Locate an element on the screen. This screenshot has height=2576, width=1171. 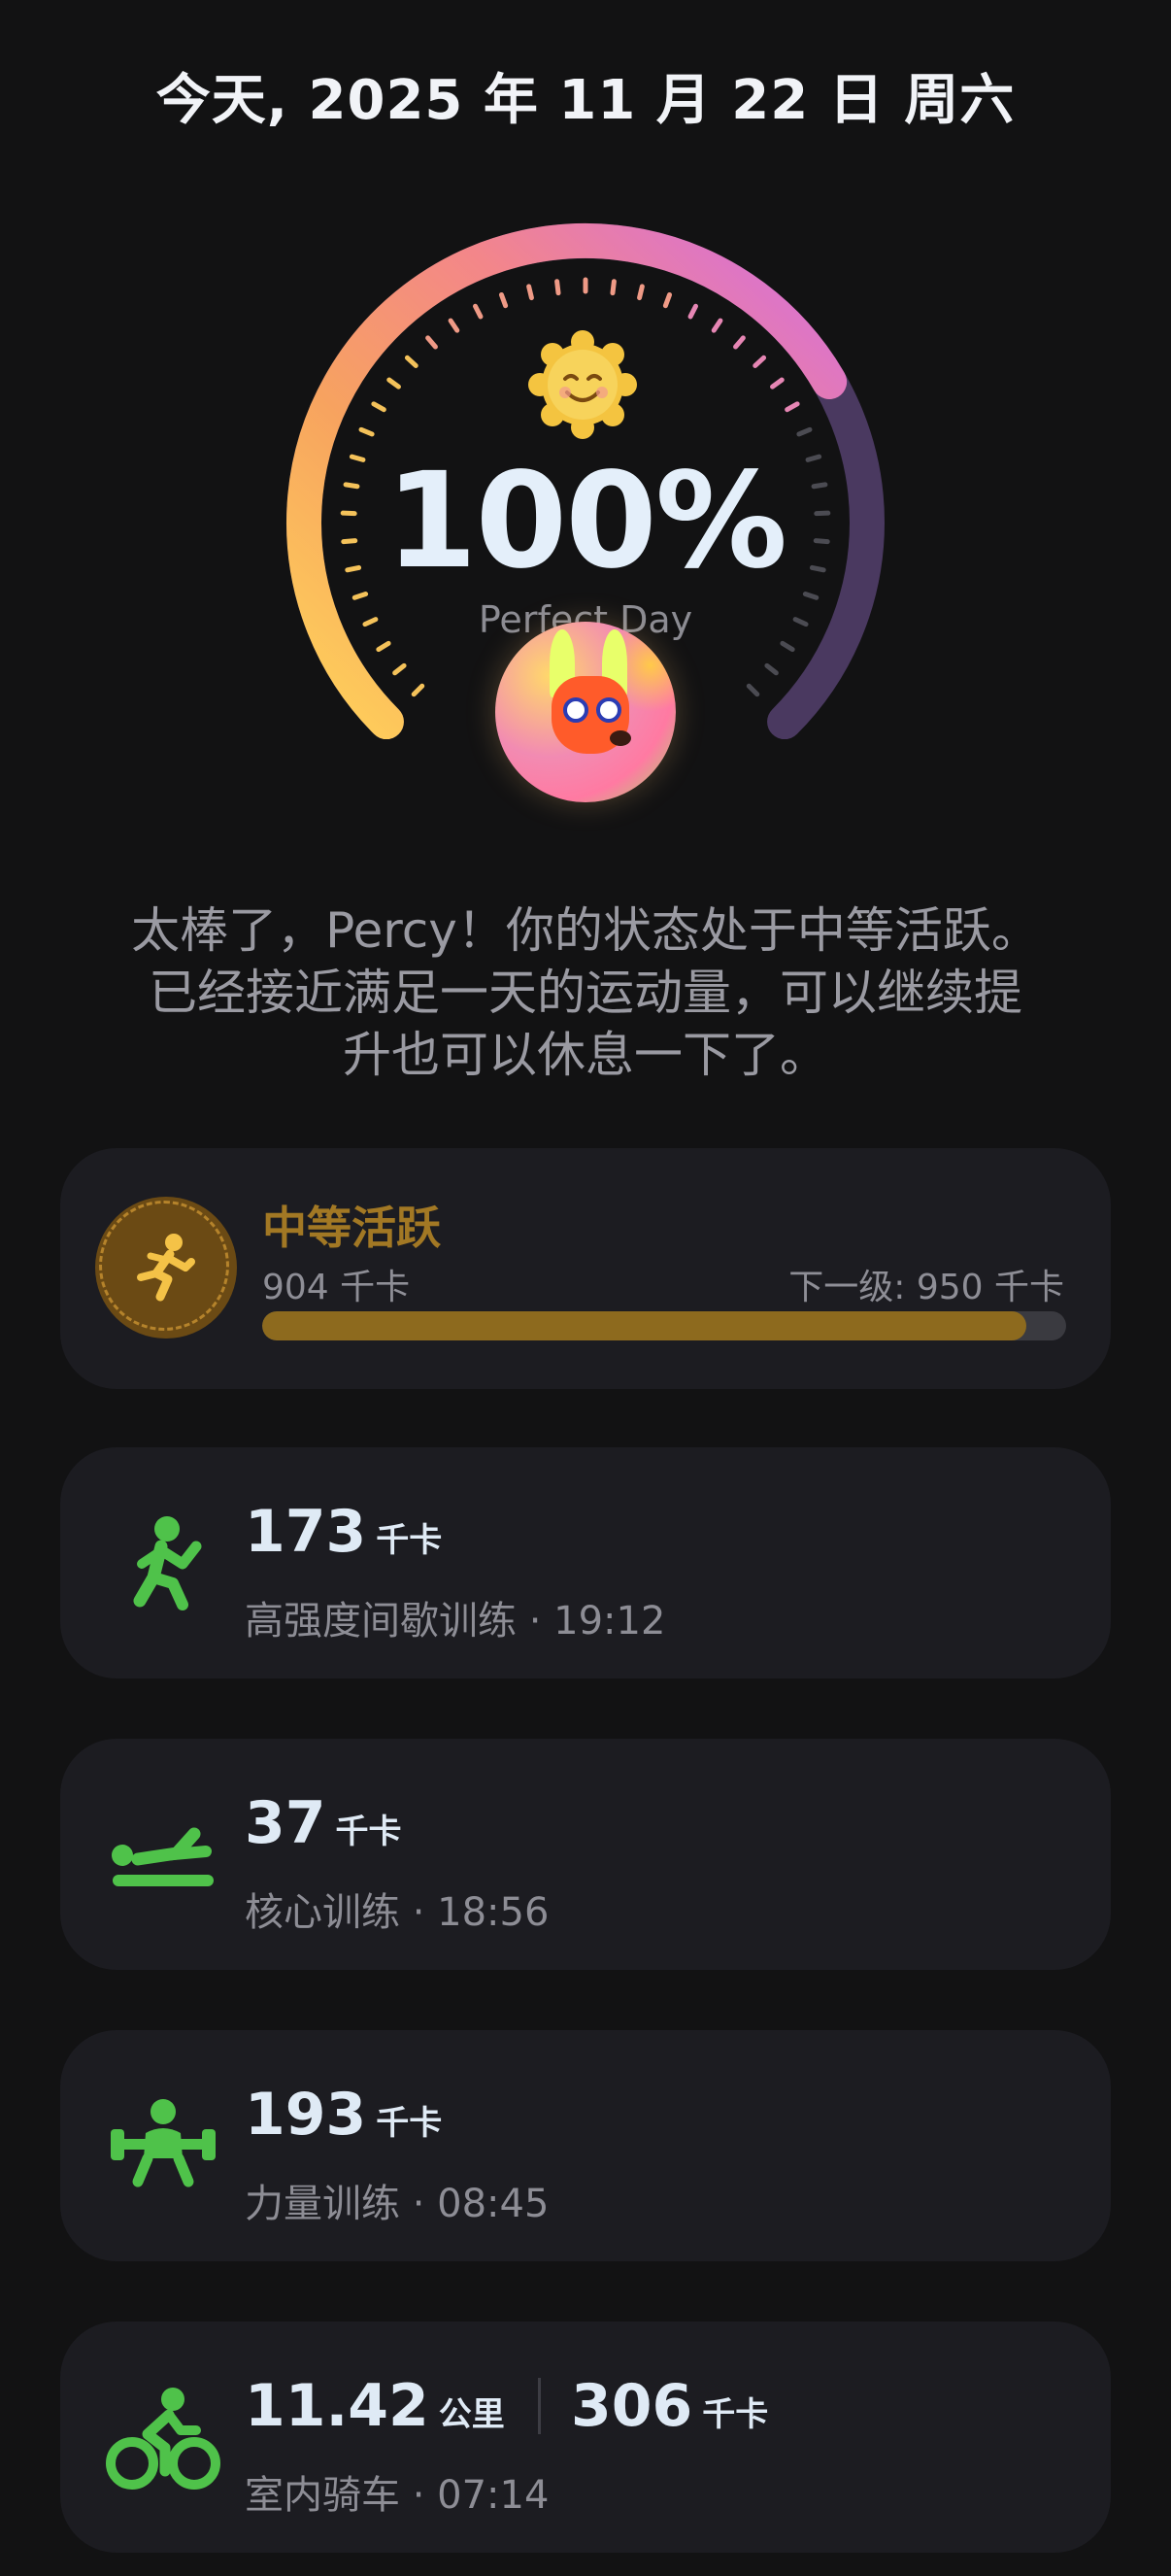
activity-value: 173 千卡 is located at coordinates (344, 1532).